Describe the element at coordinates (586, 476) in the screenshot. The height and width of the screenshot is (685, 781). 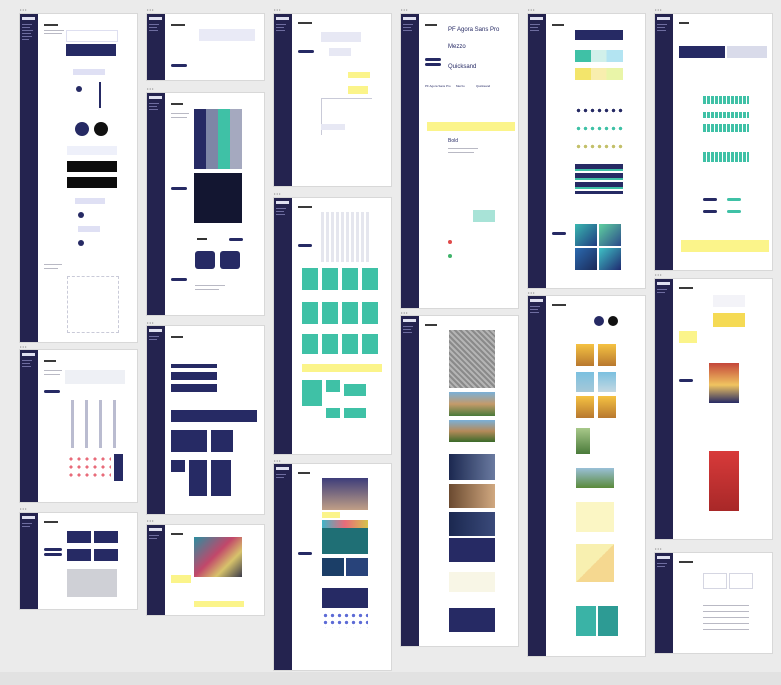
I see `artboard-portraits` at that location.